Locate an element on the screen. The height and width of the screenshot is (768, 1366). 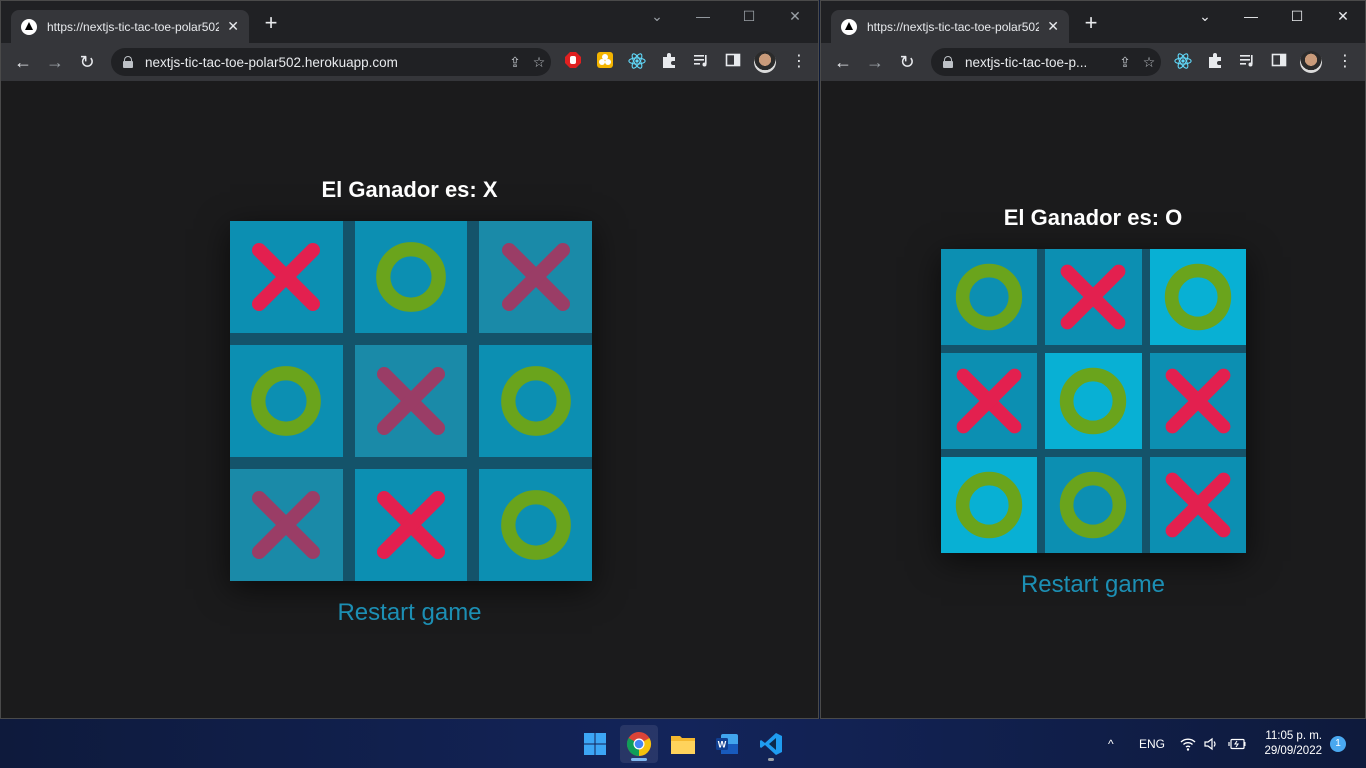
address-bar: nextjs-tic-tac-toe-p... ⇪ ☆ is located at coordinates (1046, 62).